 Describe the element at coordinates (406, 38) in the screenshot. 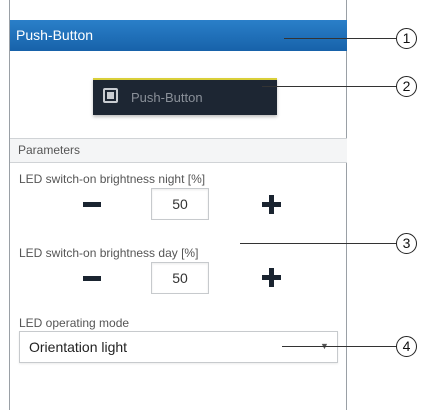

I see `callout-1: 1` at that location.